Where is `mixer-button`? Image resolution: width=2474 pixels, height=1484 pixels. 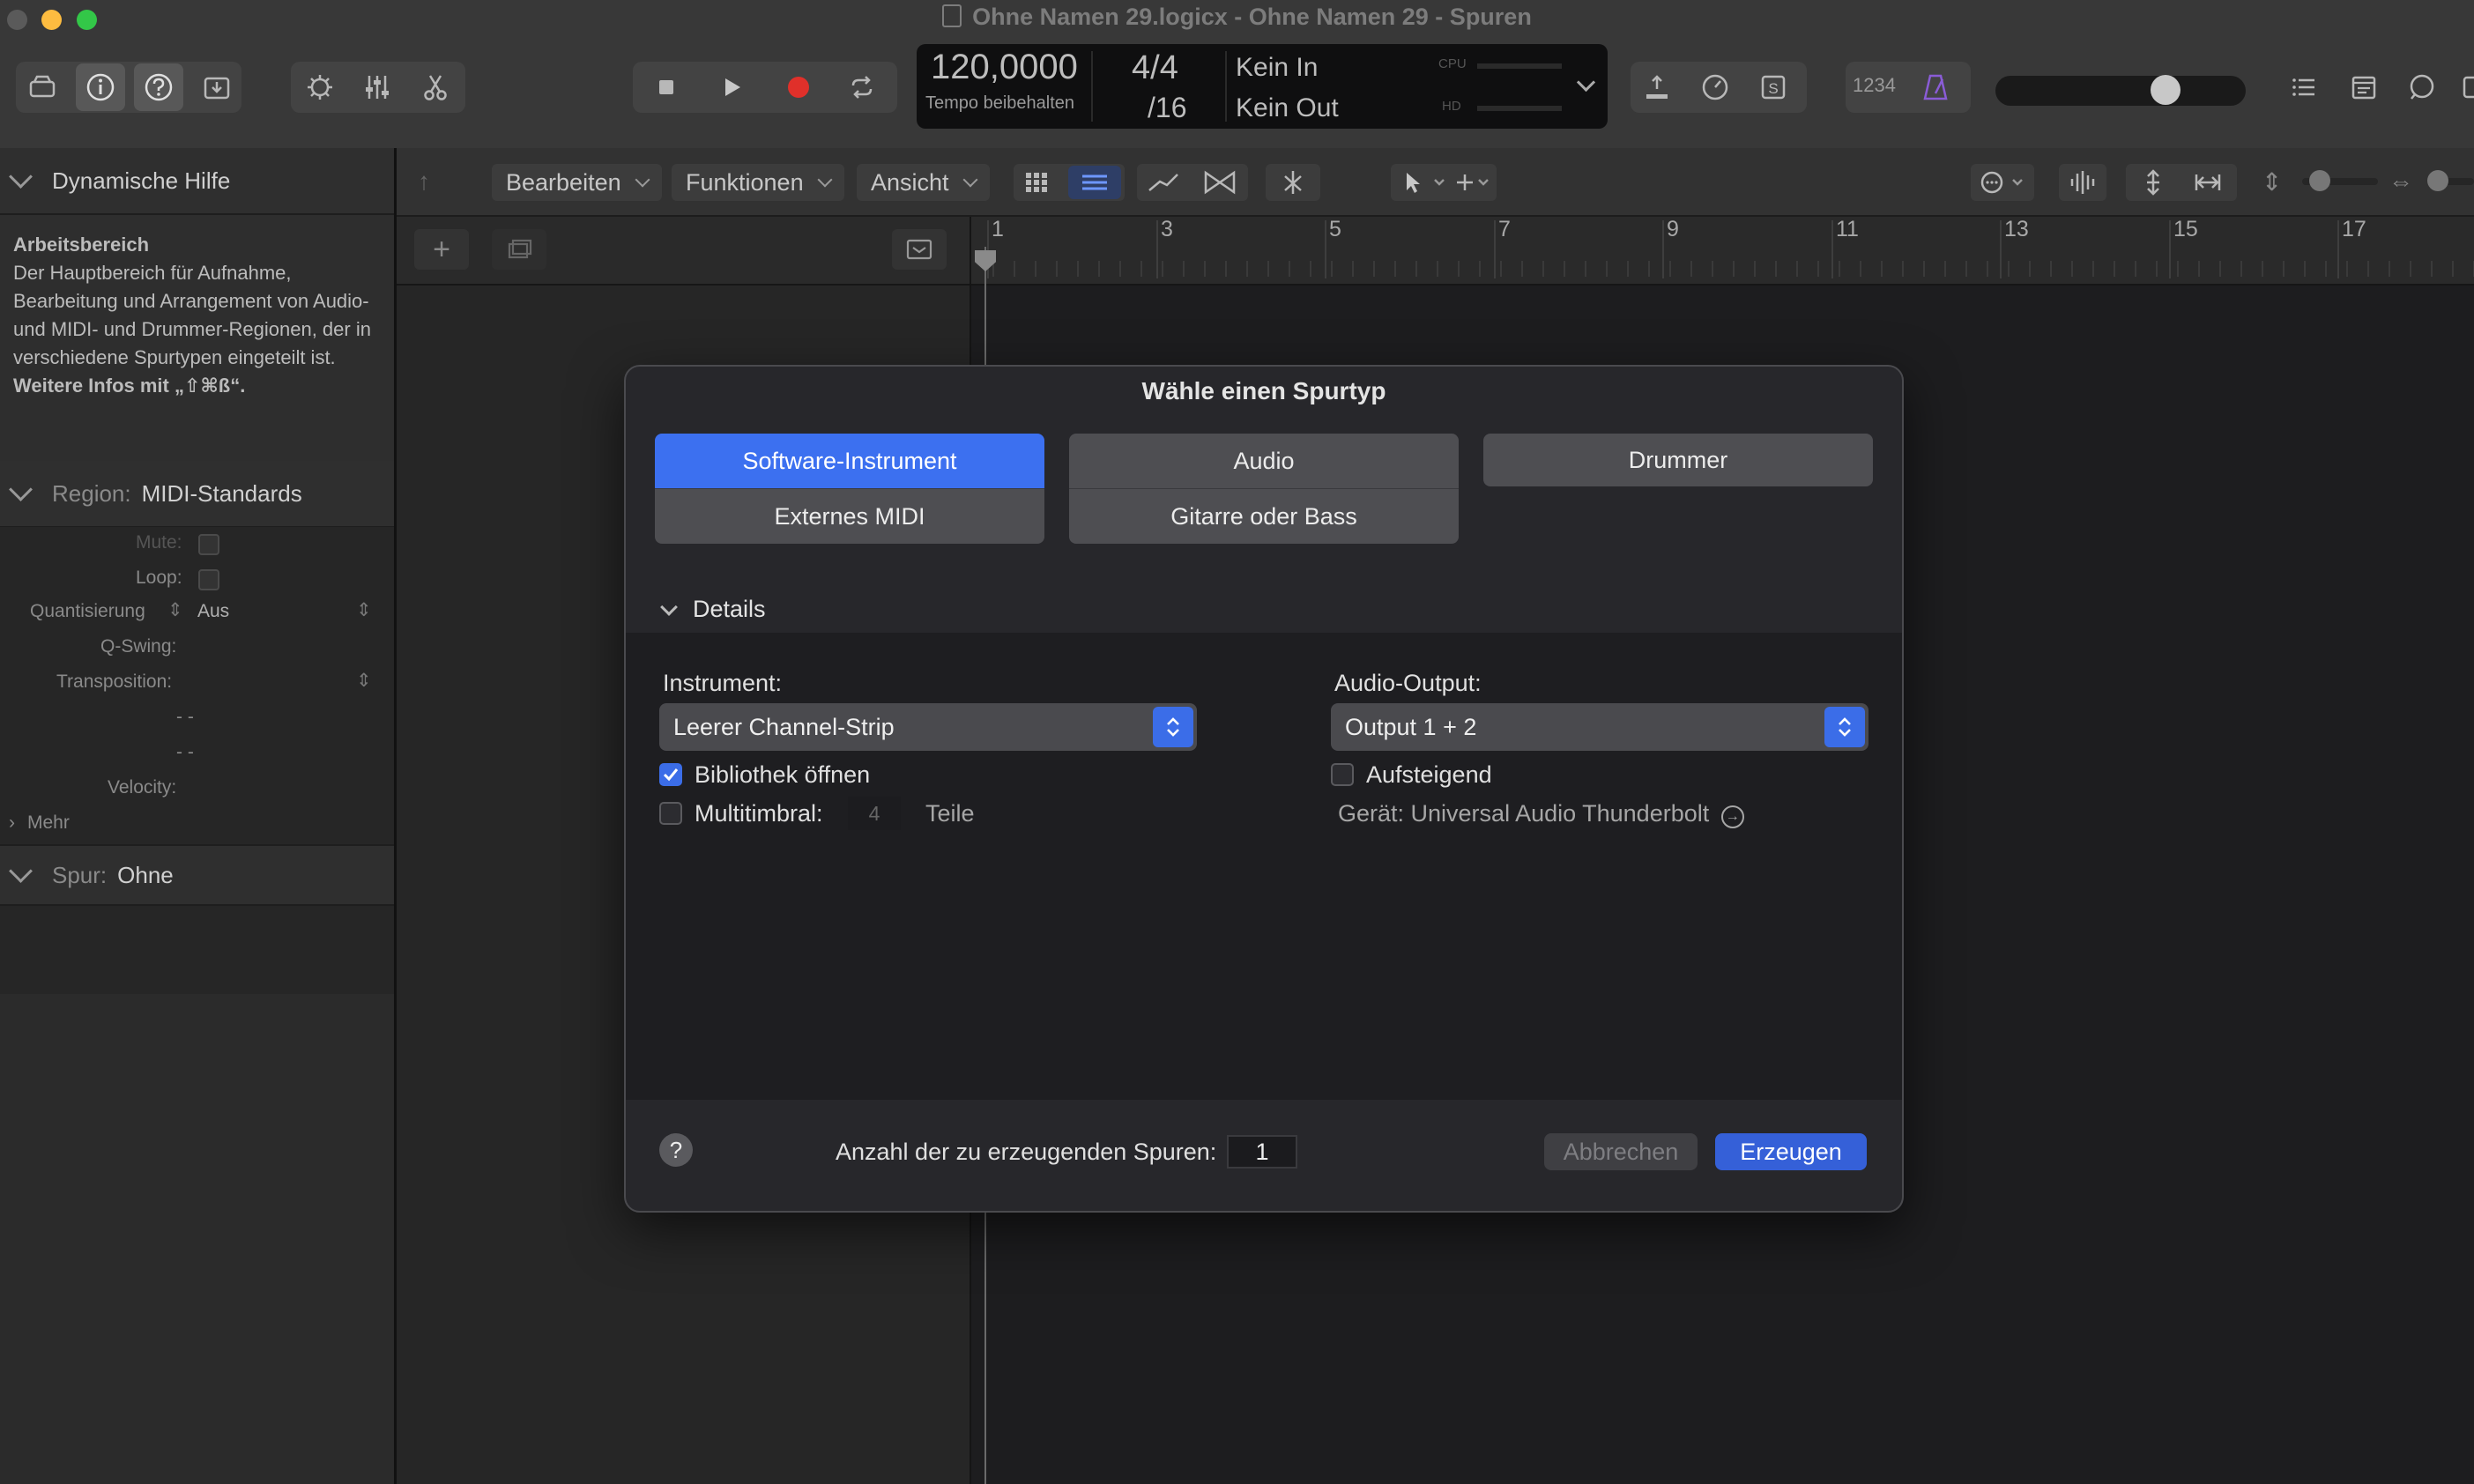 mixer-button is located at coordinates (378, 87).